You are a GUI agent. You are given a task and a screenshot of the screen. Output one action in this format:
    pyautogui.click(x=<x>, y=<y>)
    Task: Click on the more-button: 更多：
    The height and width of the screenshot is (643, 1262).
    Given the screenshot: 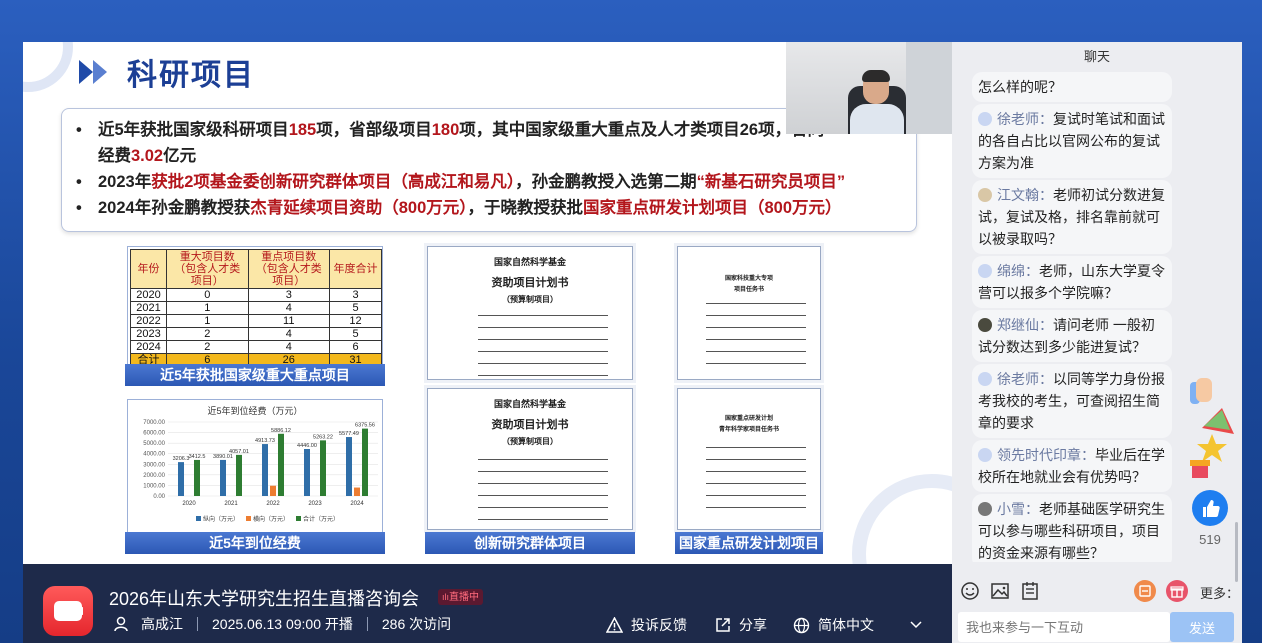 What is the action you would take?
    pyautogui.click(x=1219, y=592)
    